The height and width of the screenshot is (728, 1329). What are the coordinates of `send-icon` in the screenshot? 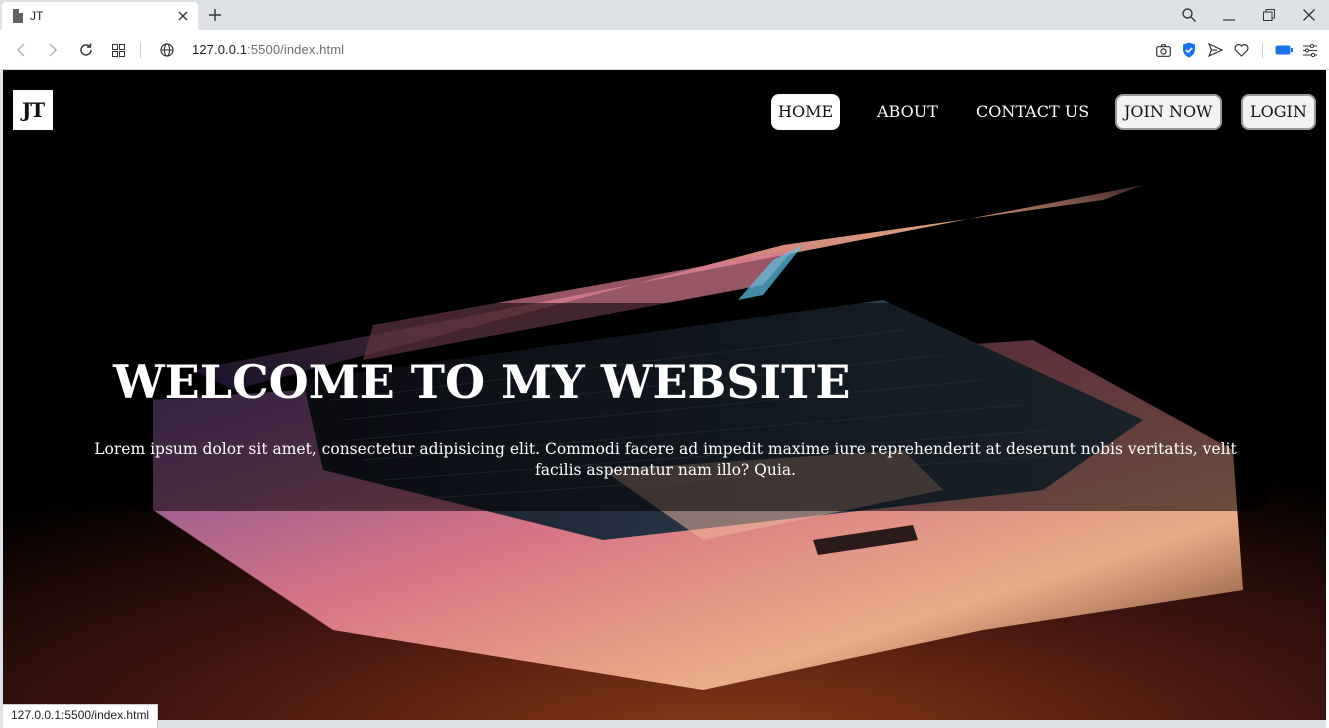 It's located at (1215, 50).